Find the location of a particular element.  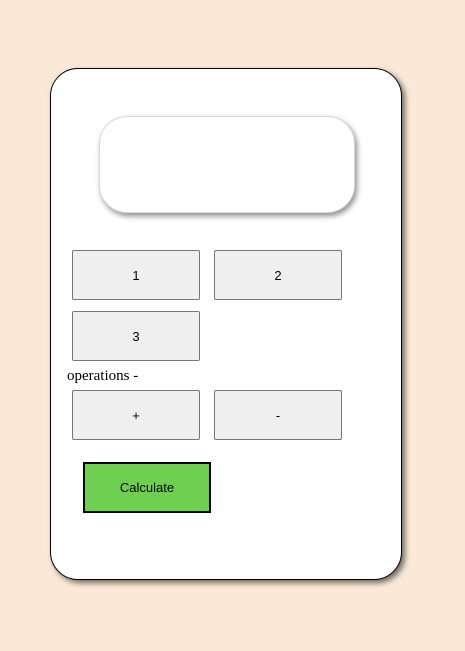

digit-2-button: 2 is located at coordinates (278, 275).